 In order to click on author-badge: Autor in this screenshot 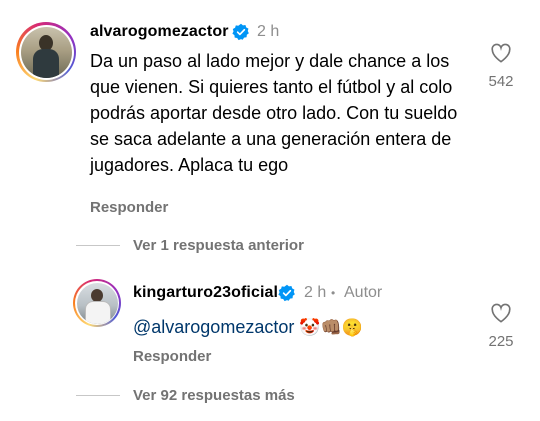, I will do `click(363, 292)`.